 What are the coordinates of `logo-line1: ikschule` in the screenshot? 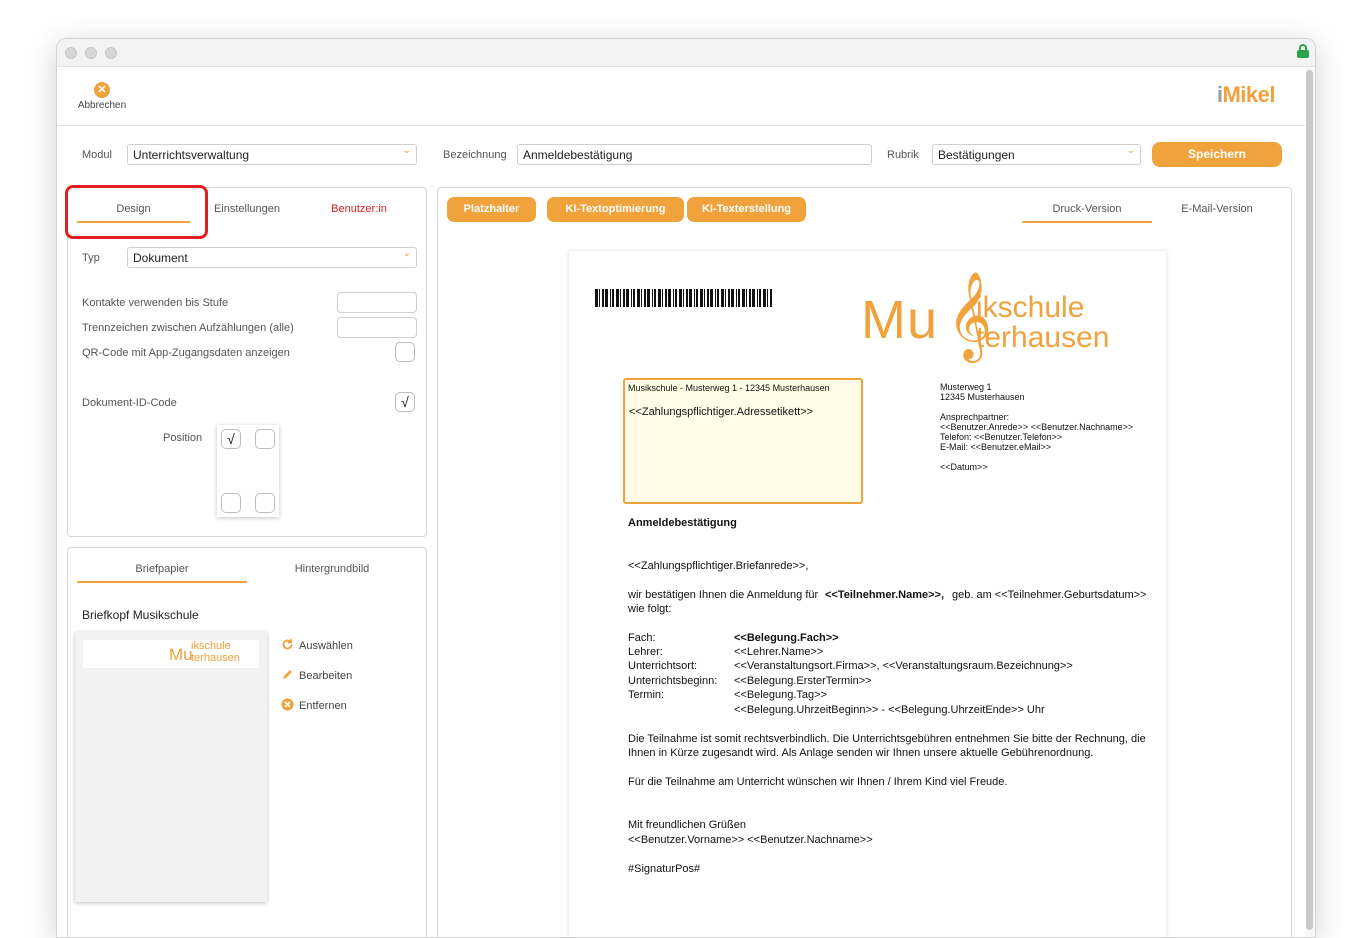 It's located at (1030, 307).